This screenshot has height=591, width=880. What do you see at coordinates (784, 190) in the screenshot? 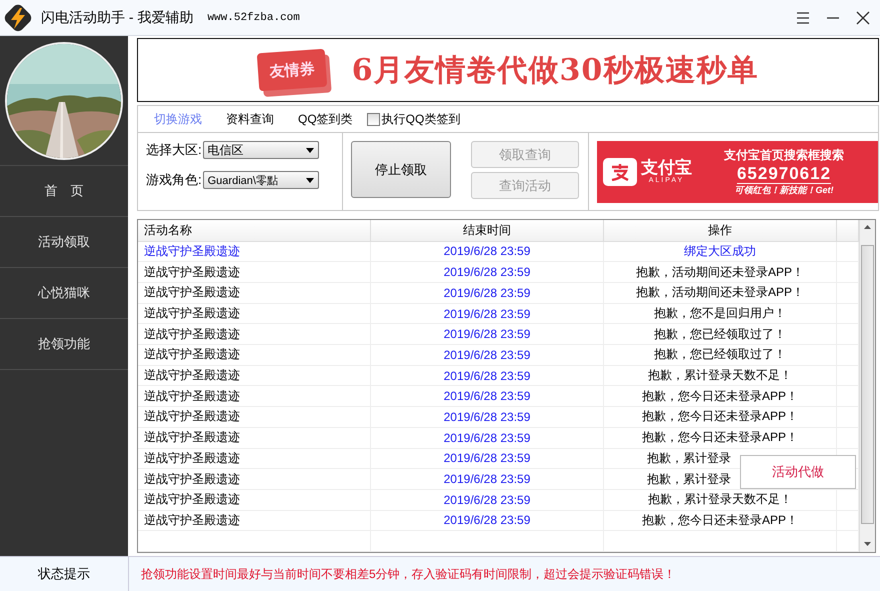
I see `ad-slogan: 可领红包！新技能！Get!` at bounding box center [784, 190].